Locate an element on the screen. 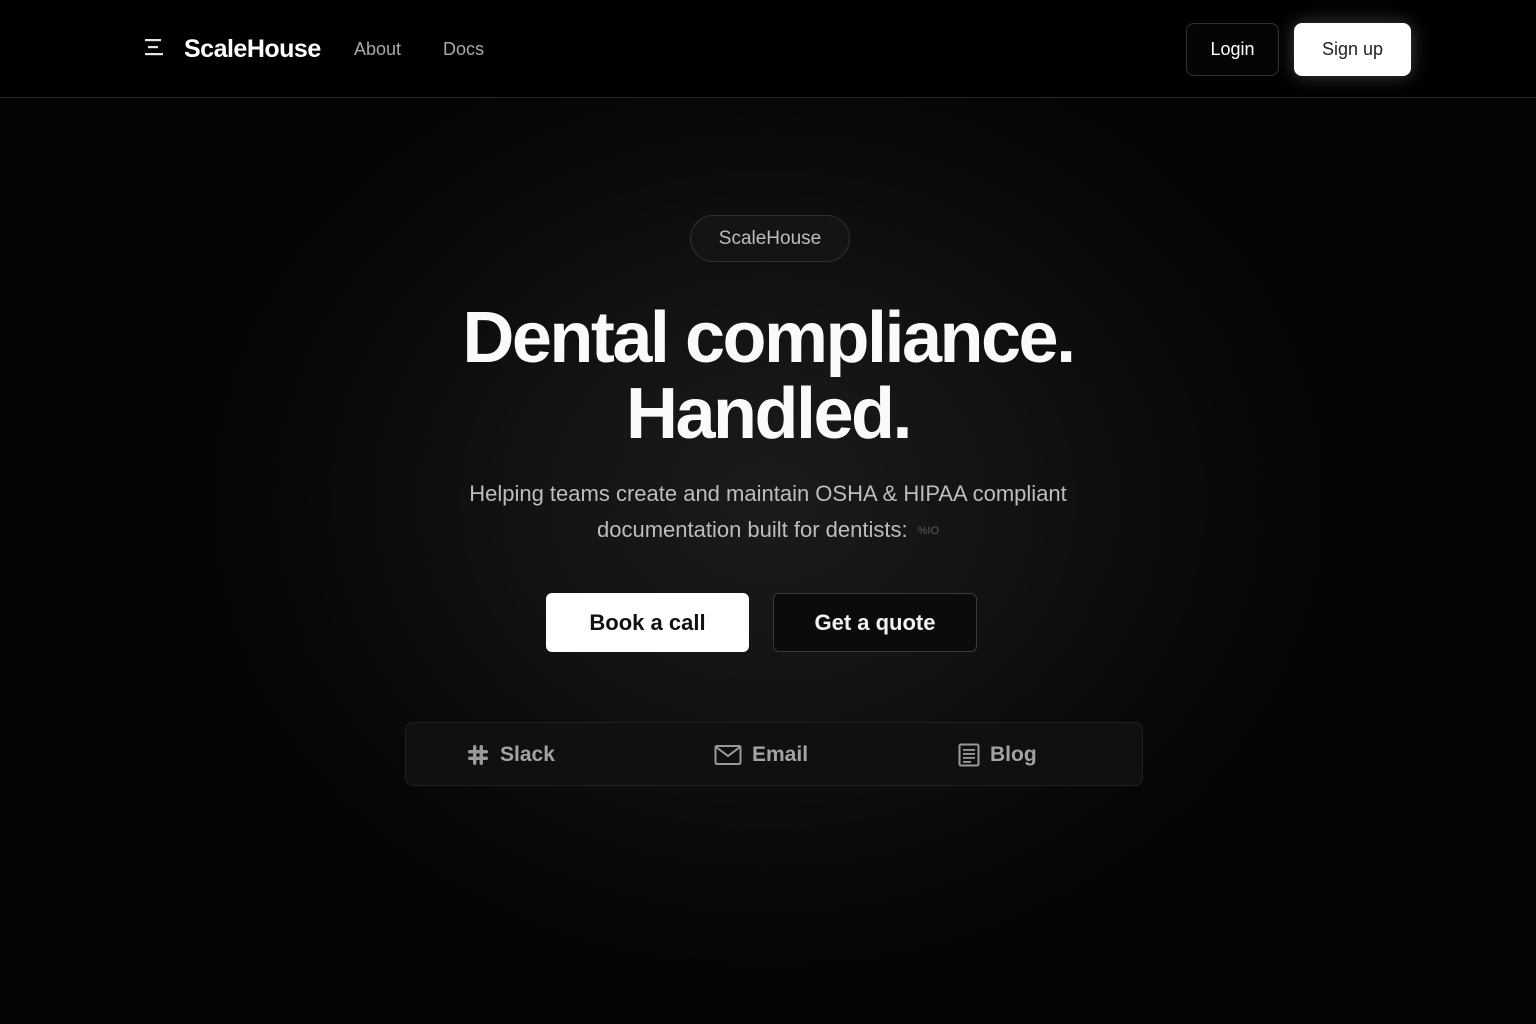 This screenshot has width=1536, height=1024. book-call-button: Book a call is located at coordinates (647, 622).